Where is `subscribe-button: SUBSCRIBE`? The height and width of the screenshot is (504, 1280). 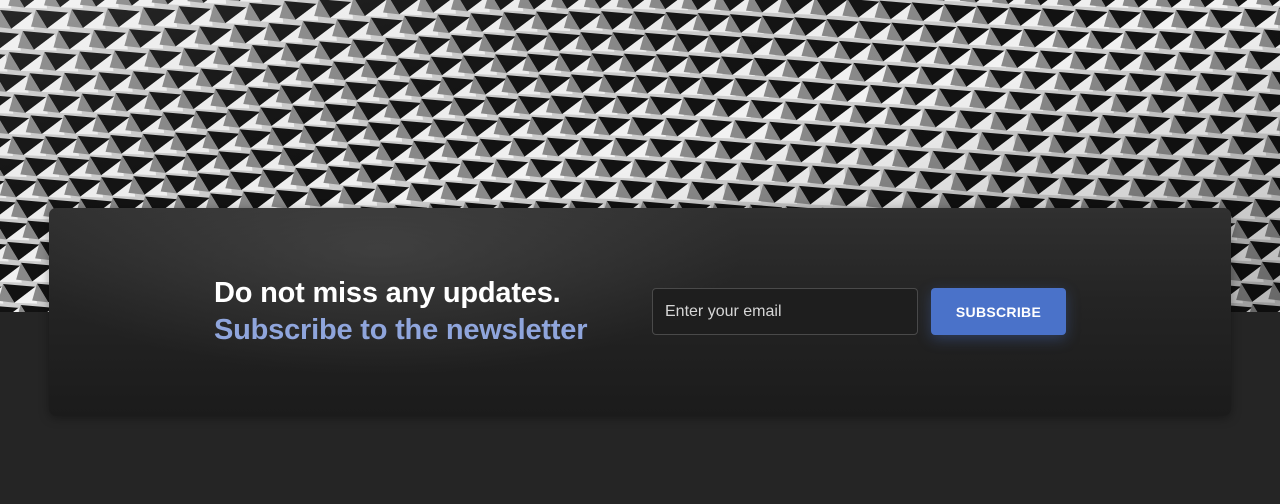 subscribe-button: SUBSCRIBE is located at coordinates (998, 311).